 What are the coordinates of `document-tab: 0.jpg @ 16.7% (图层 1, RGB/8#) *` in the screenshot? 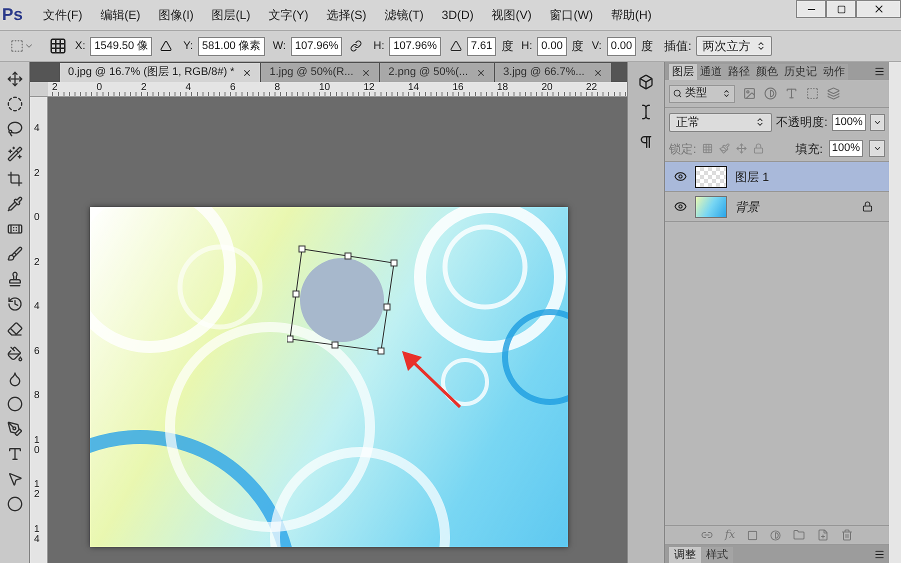 It's located at (160, 72).